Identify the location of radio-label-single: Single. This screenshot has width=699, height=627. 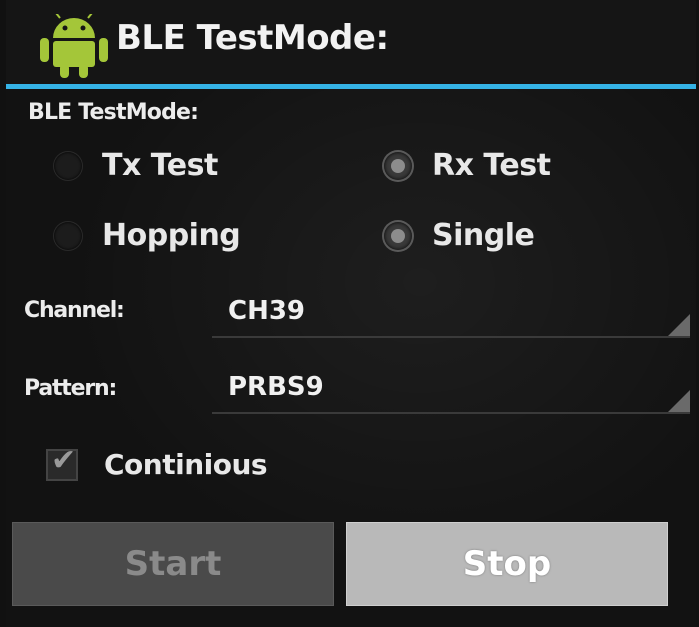
(483, 235).